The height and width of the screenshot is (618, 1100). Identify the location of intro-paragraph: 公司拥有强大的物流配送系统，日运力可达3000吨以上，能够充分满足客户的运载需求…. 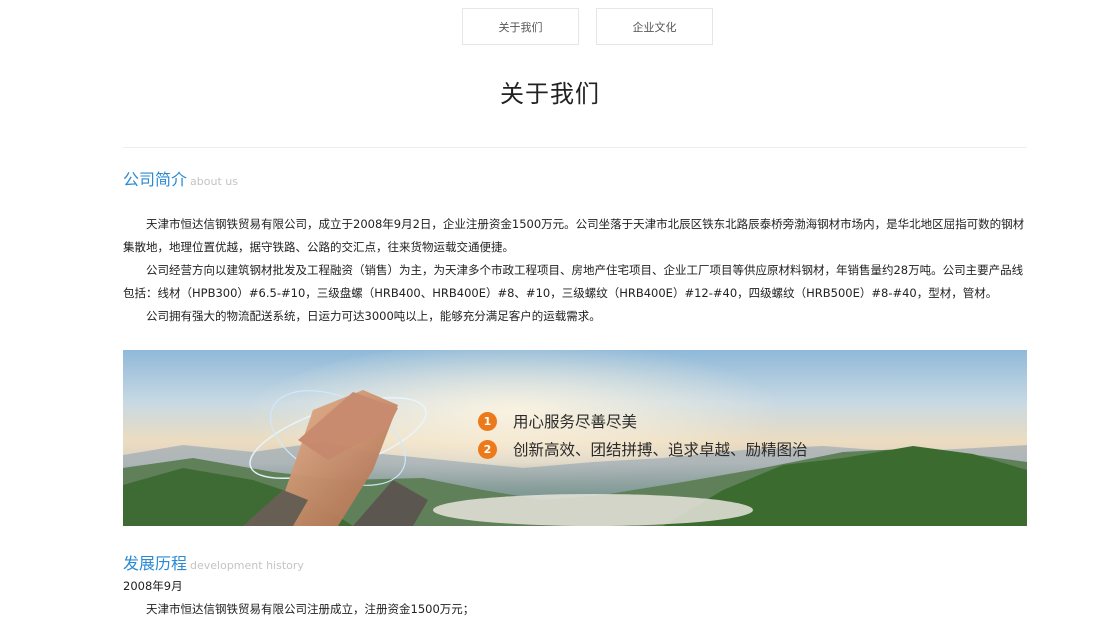
(373, 316).